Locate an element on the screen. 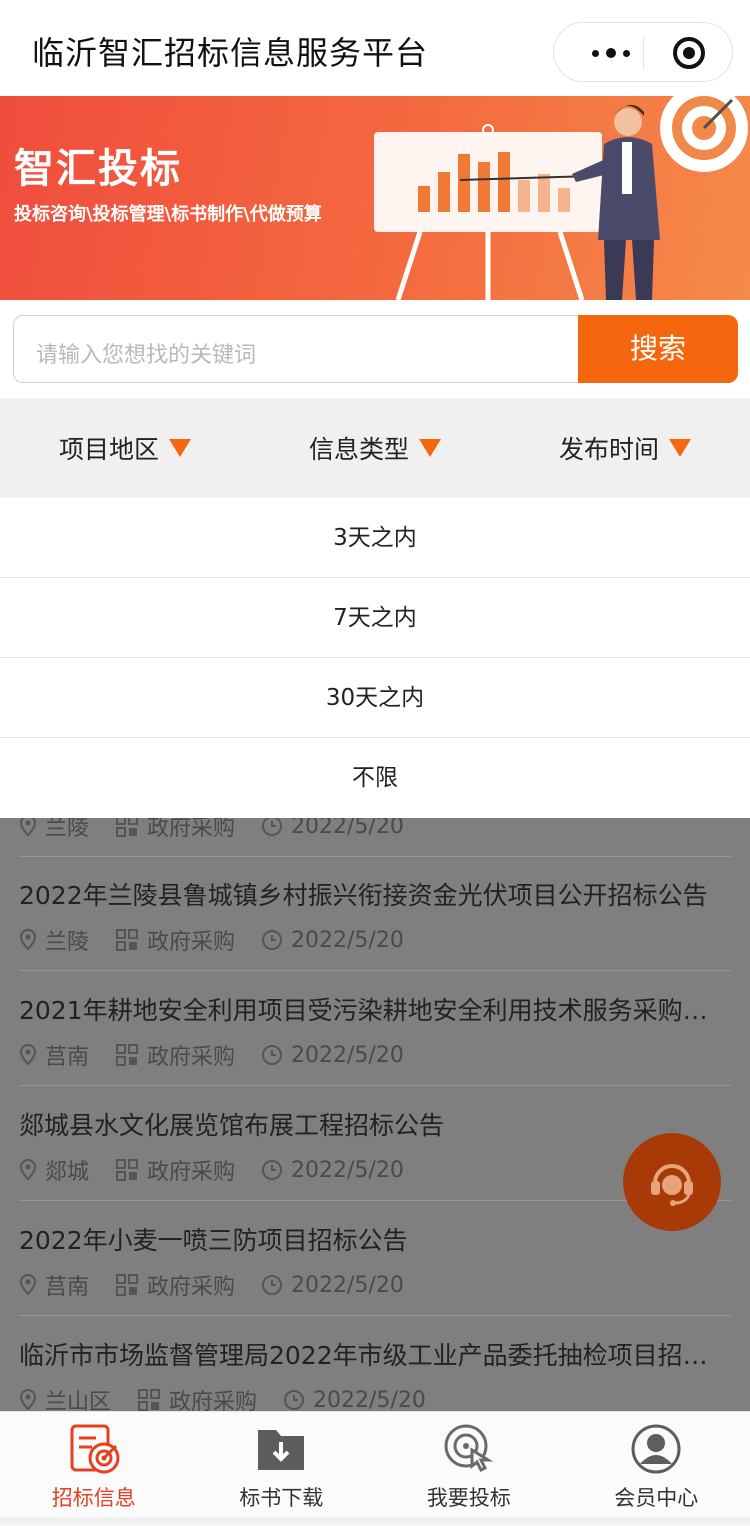  mini-program-capsule is located at coordinates (643, 52).